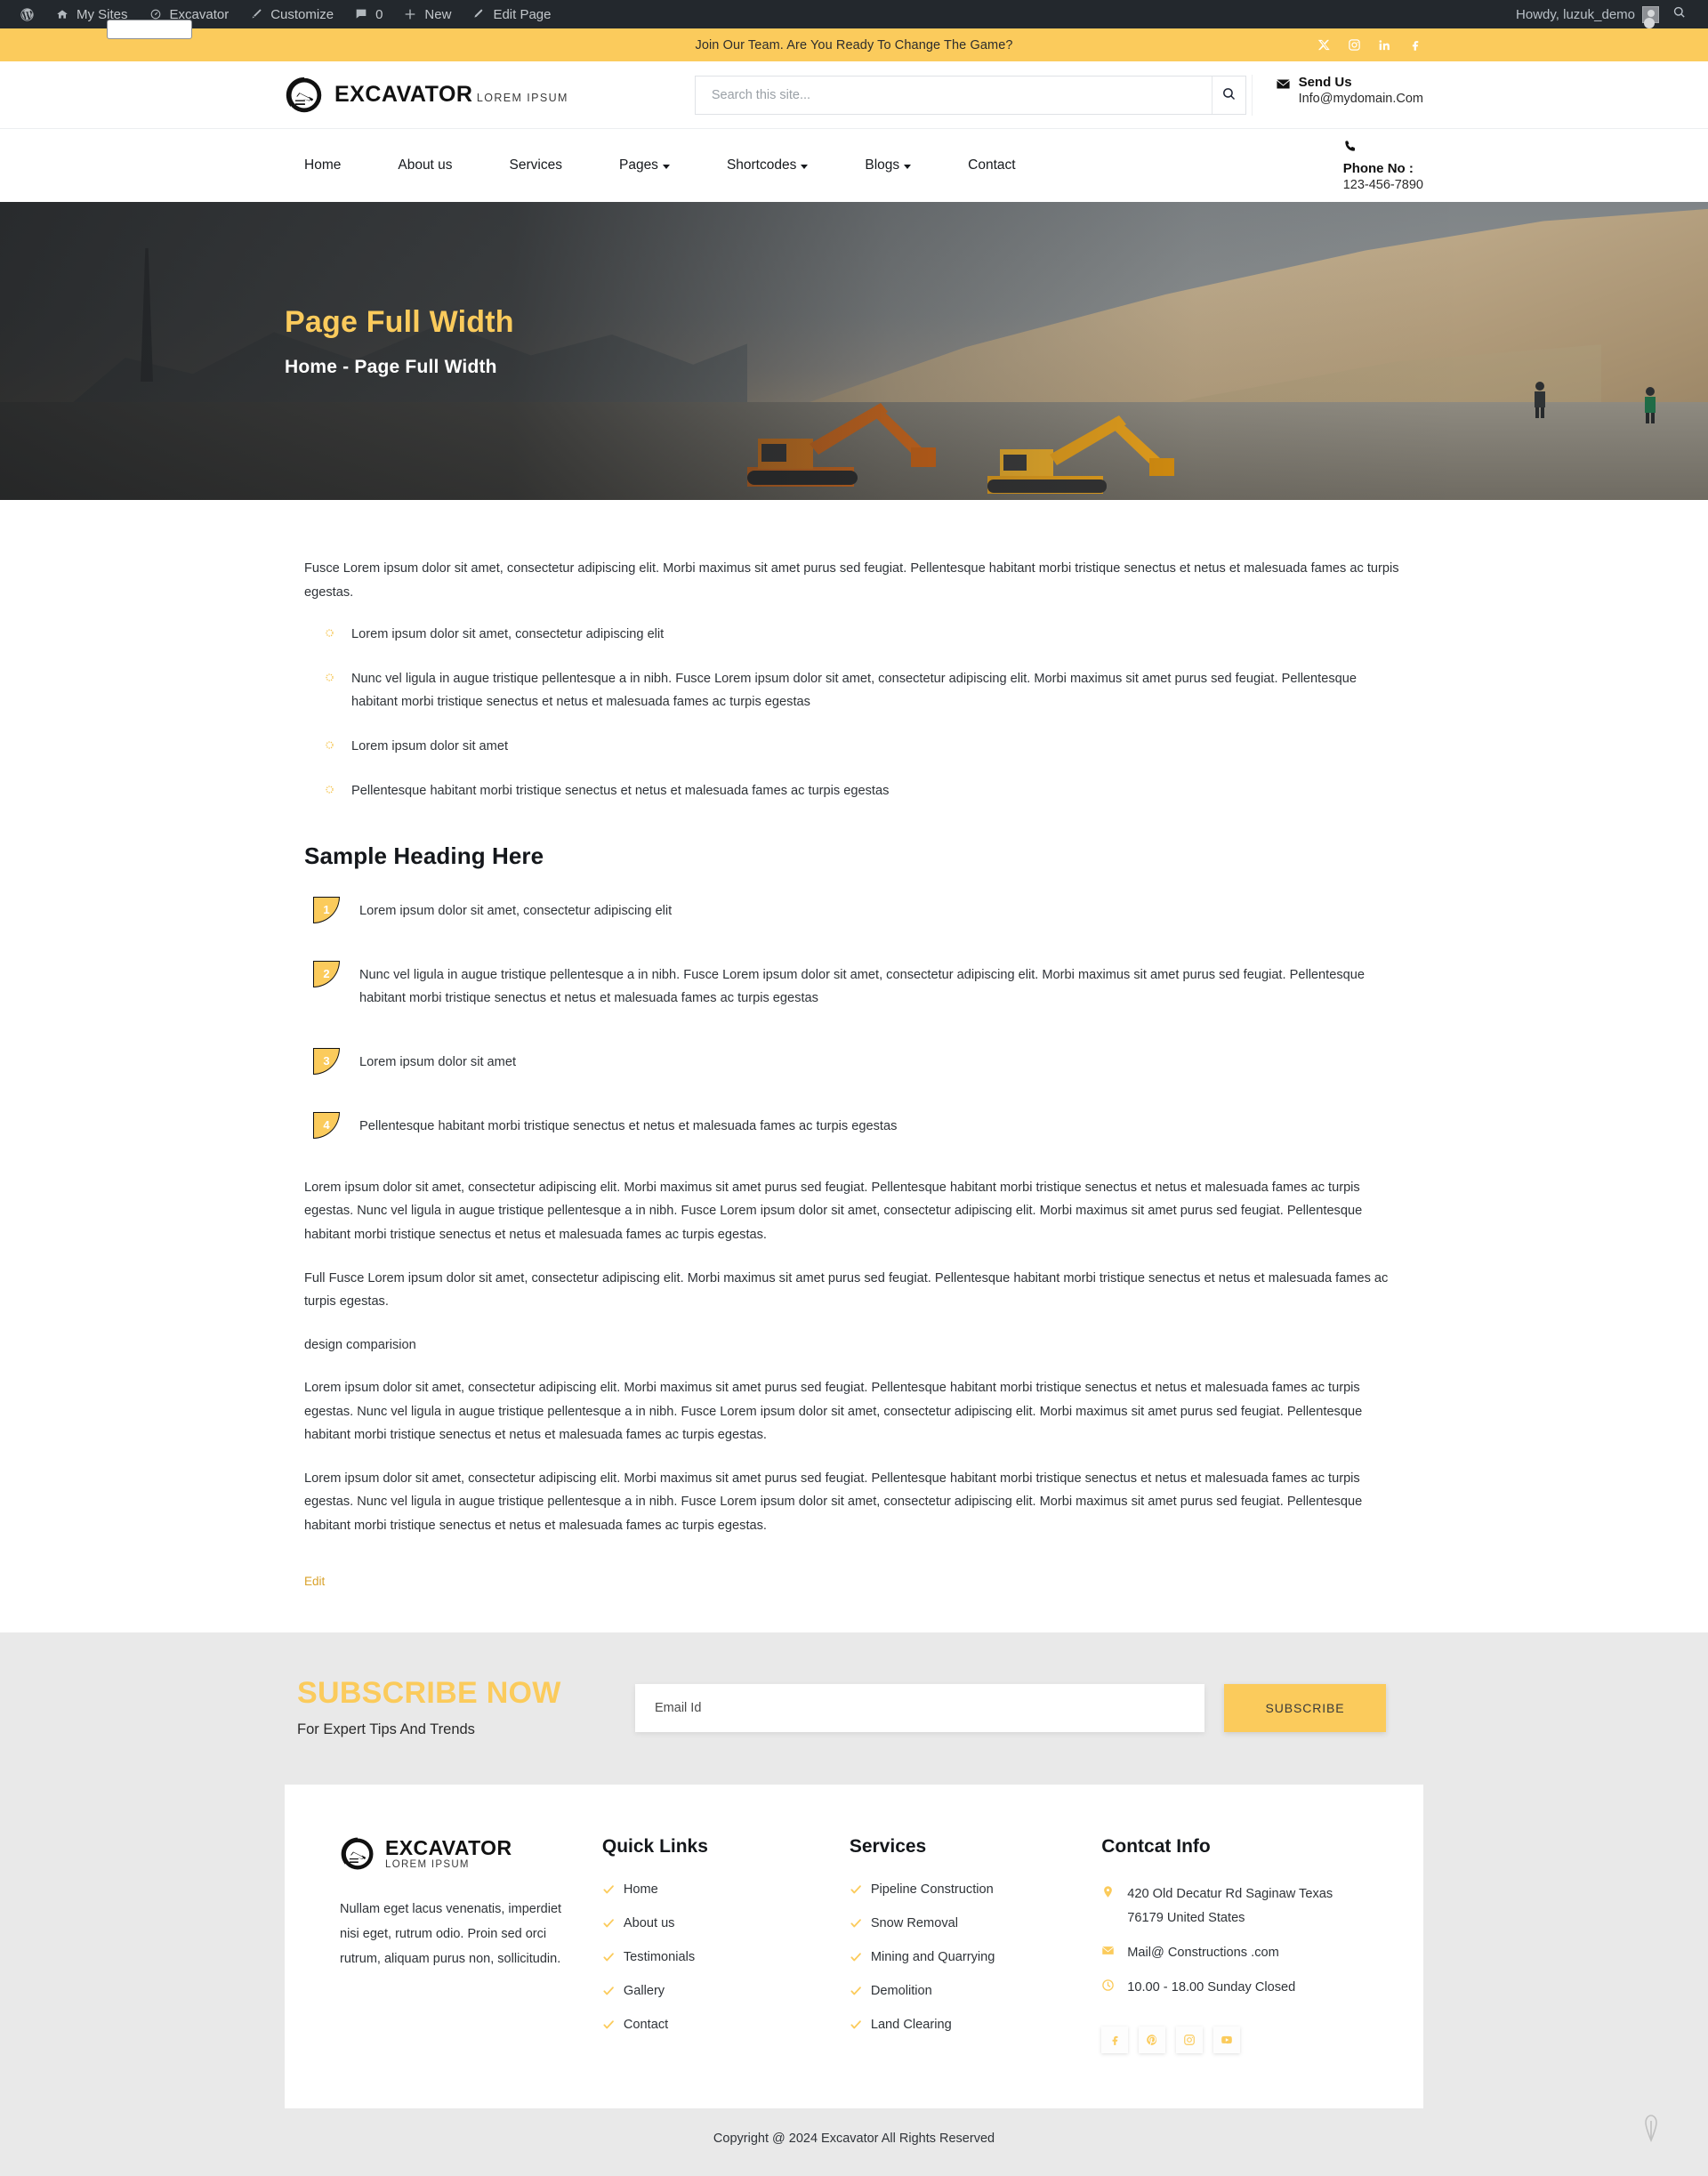 This screenshot has height=2176, width=1708. Describe the element at coordinates (888, 1846) in the screenshot. I see `footer-services-heading: Services` at that location.